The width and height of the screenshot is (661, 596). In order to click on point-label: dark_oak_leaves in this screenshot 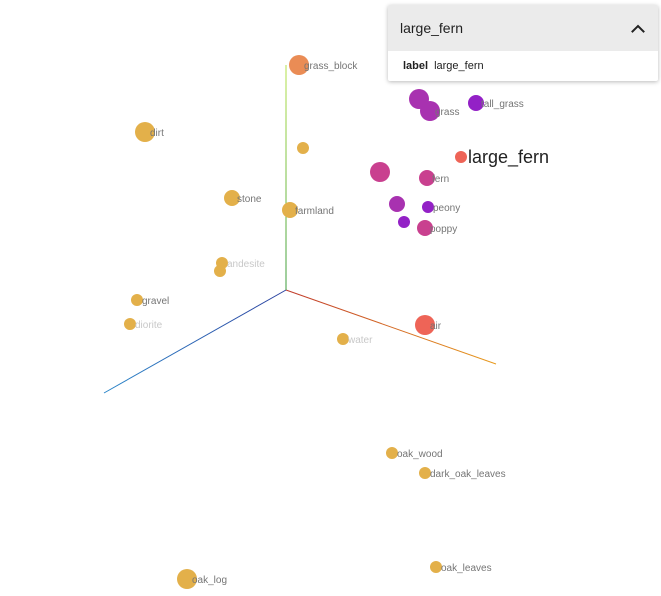, I will do `click(468, 474)`.